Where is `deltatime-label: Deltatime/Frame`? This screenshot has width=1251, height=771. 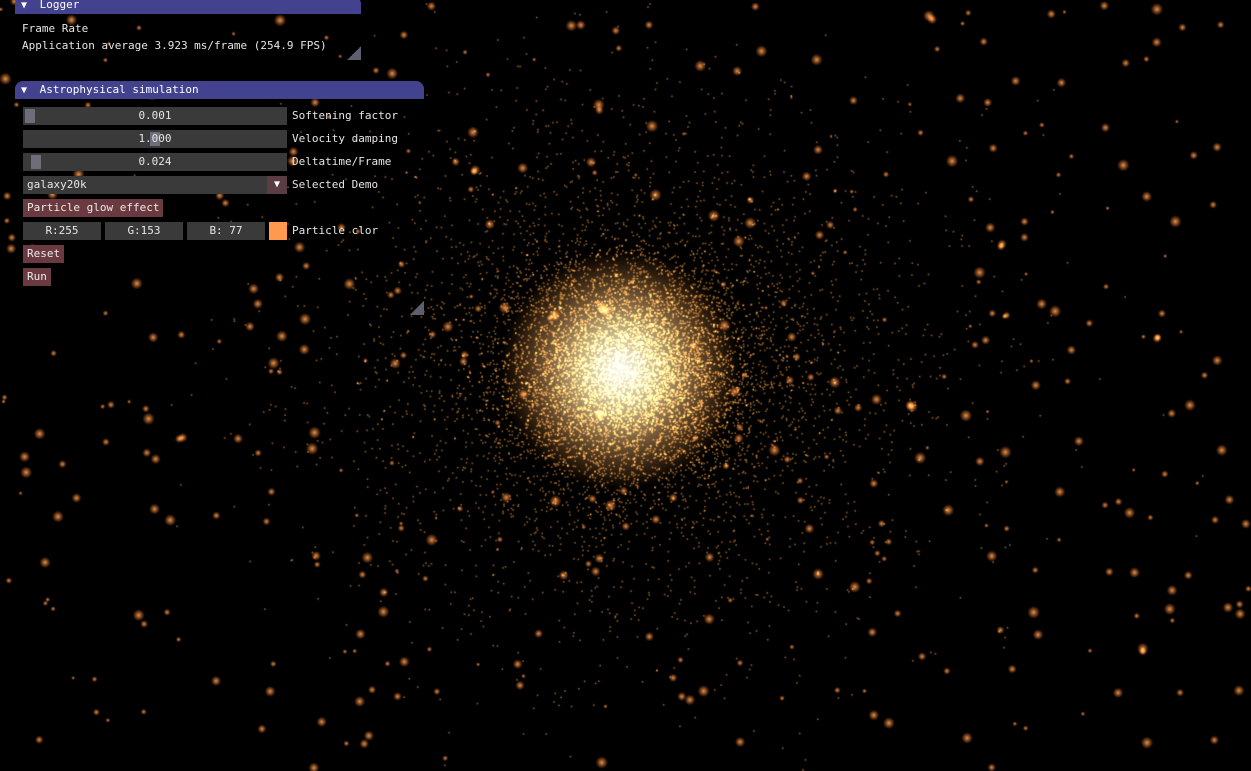 deltatime-label: Deltatime/Frame is located at coordinates (342, 161).